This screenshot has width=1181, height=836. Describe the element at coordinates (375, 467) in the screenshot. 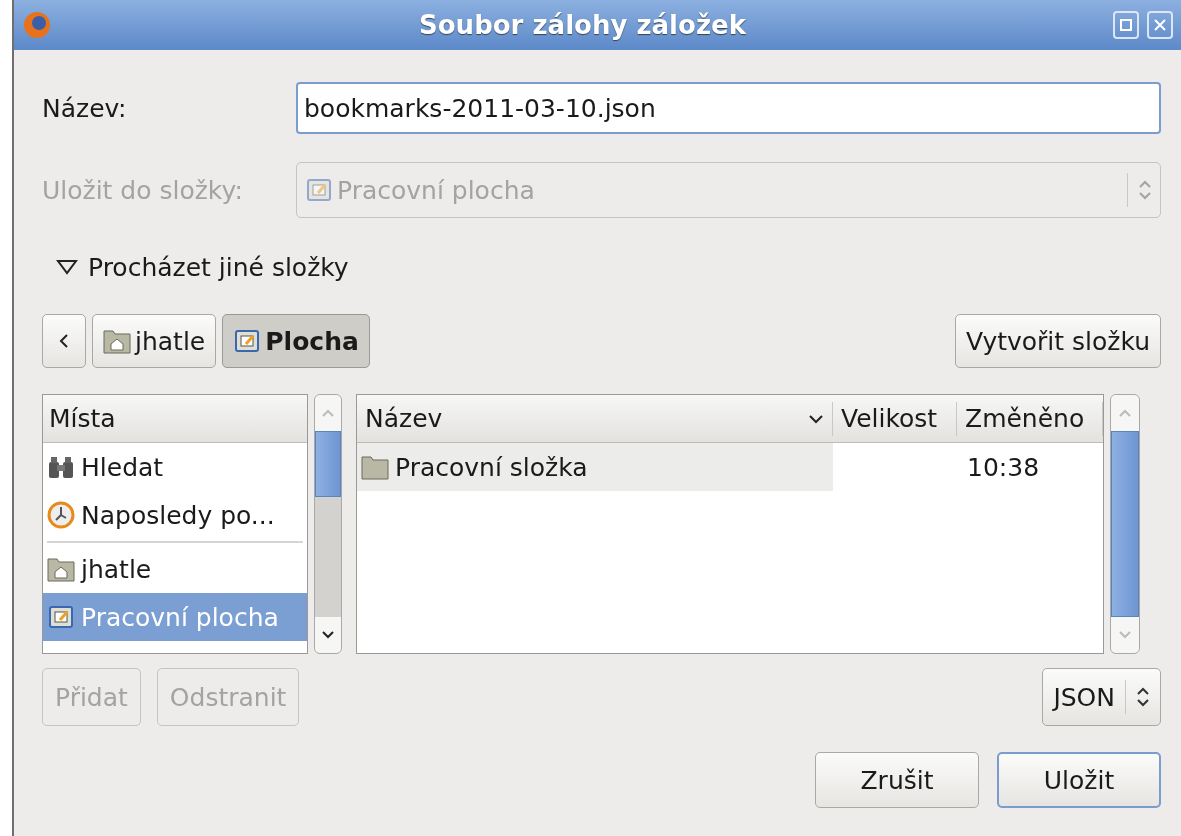

I see `folder-icon` at that location.